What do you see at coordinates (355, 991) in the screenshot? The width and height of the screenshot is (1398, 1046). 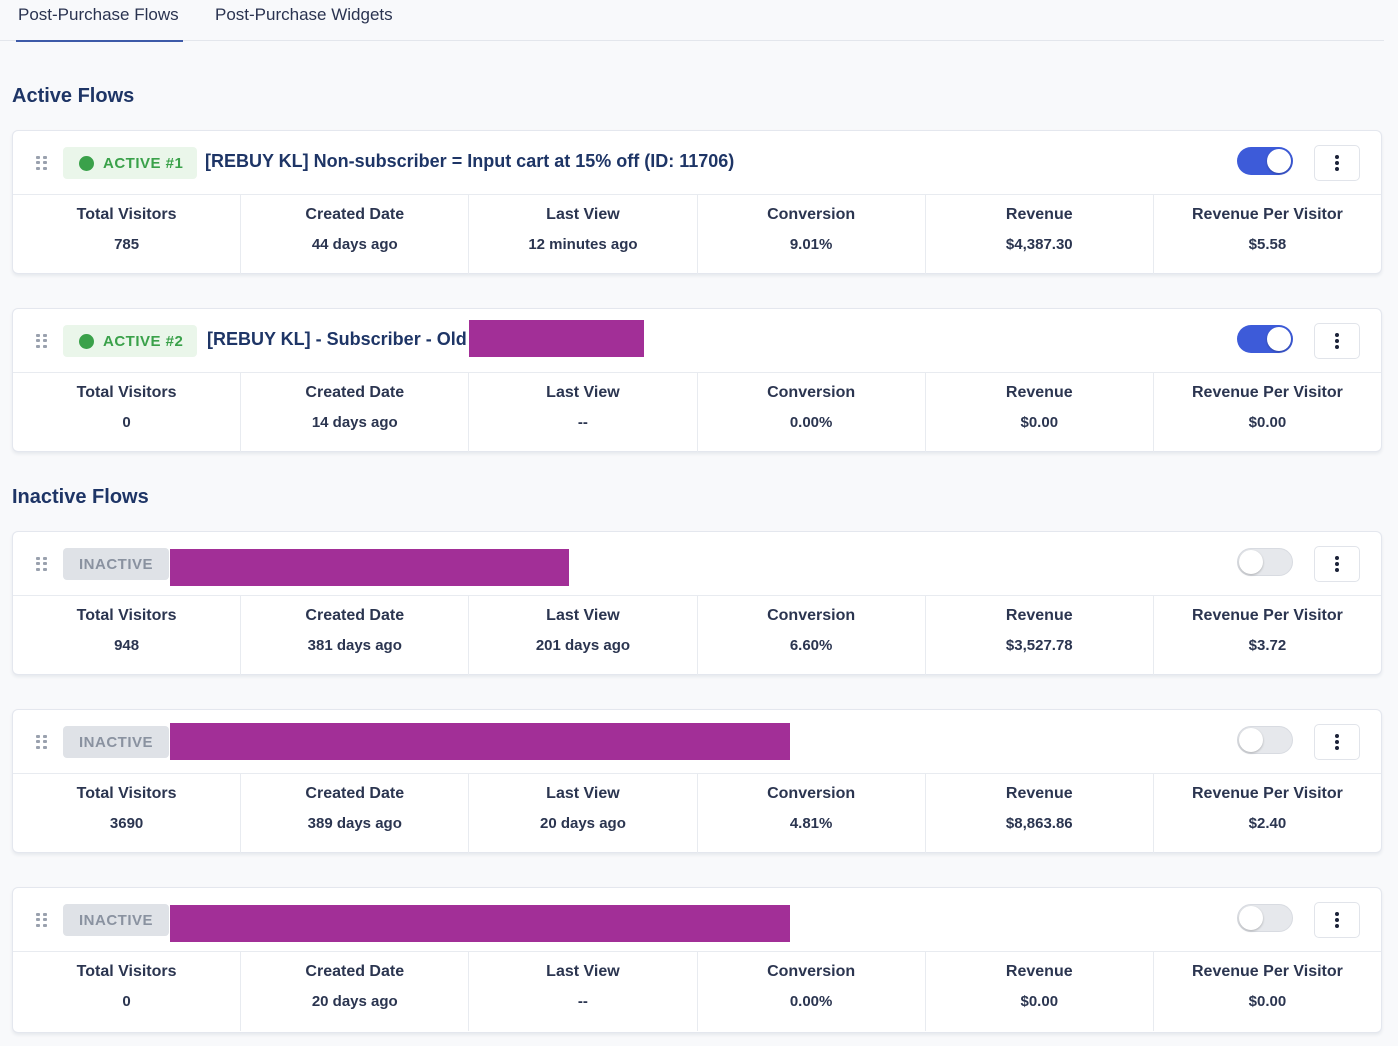 I see `stat-created-date: Created Date 20 days ago` at bounding box center [355, 991].